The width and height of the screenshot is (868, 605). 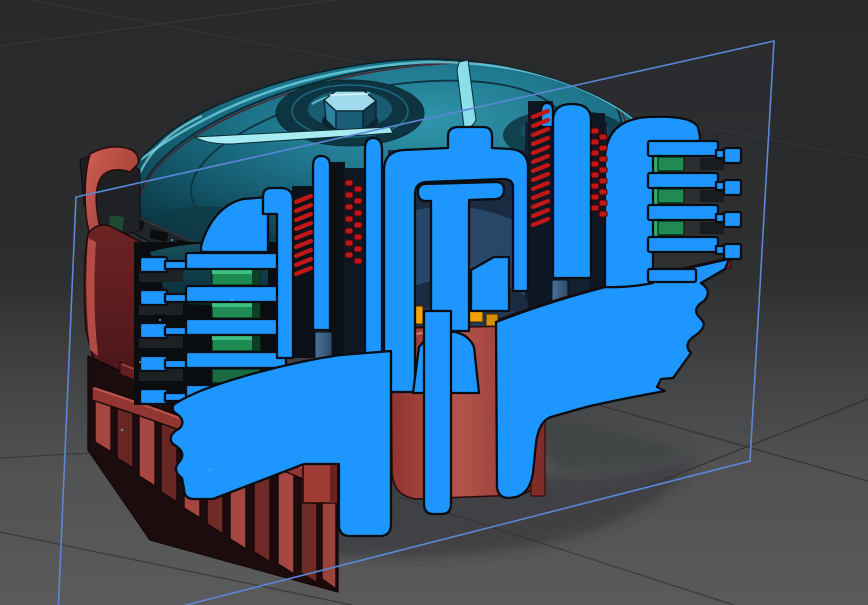 I want to click on spring-tower-right, so click(x=572, y=191).